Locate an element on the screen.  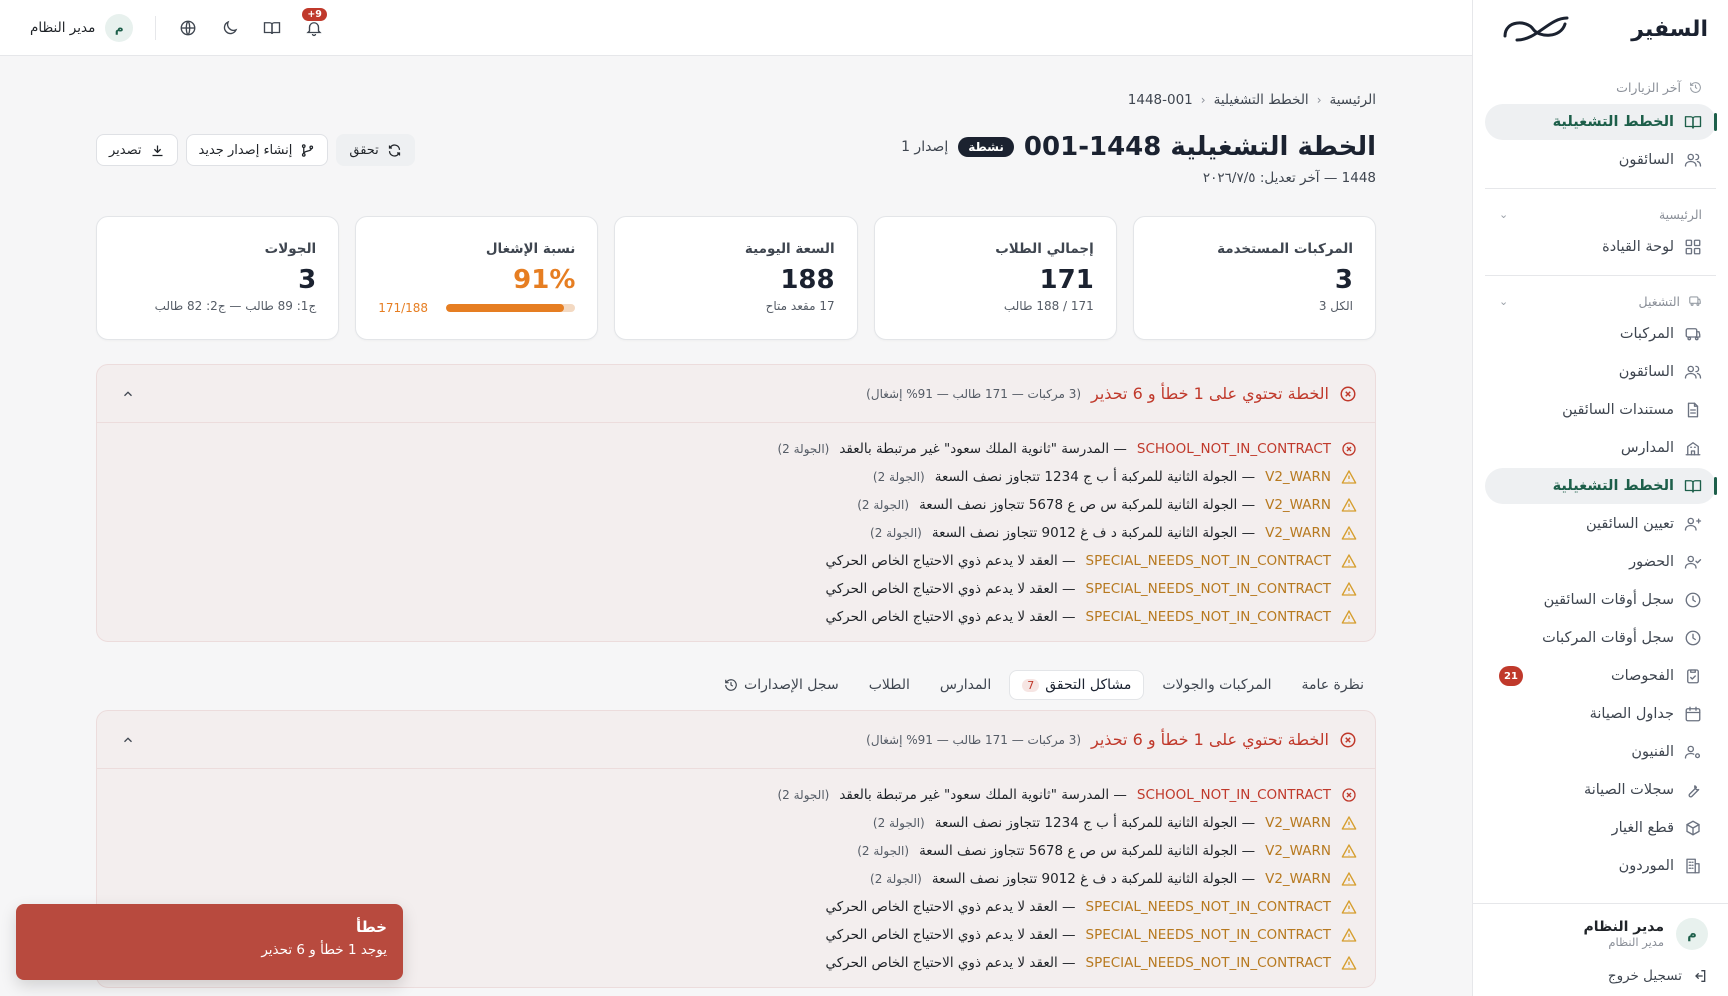
status-badge: نشطة is located at coordinates (986, 147).